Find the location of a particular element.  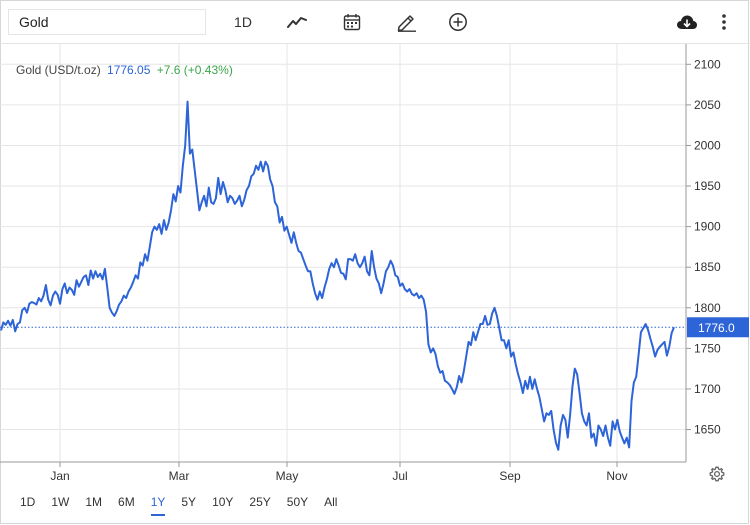

chart-toolbar: 1D is located at coordinates (375, 22).